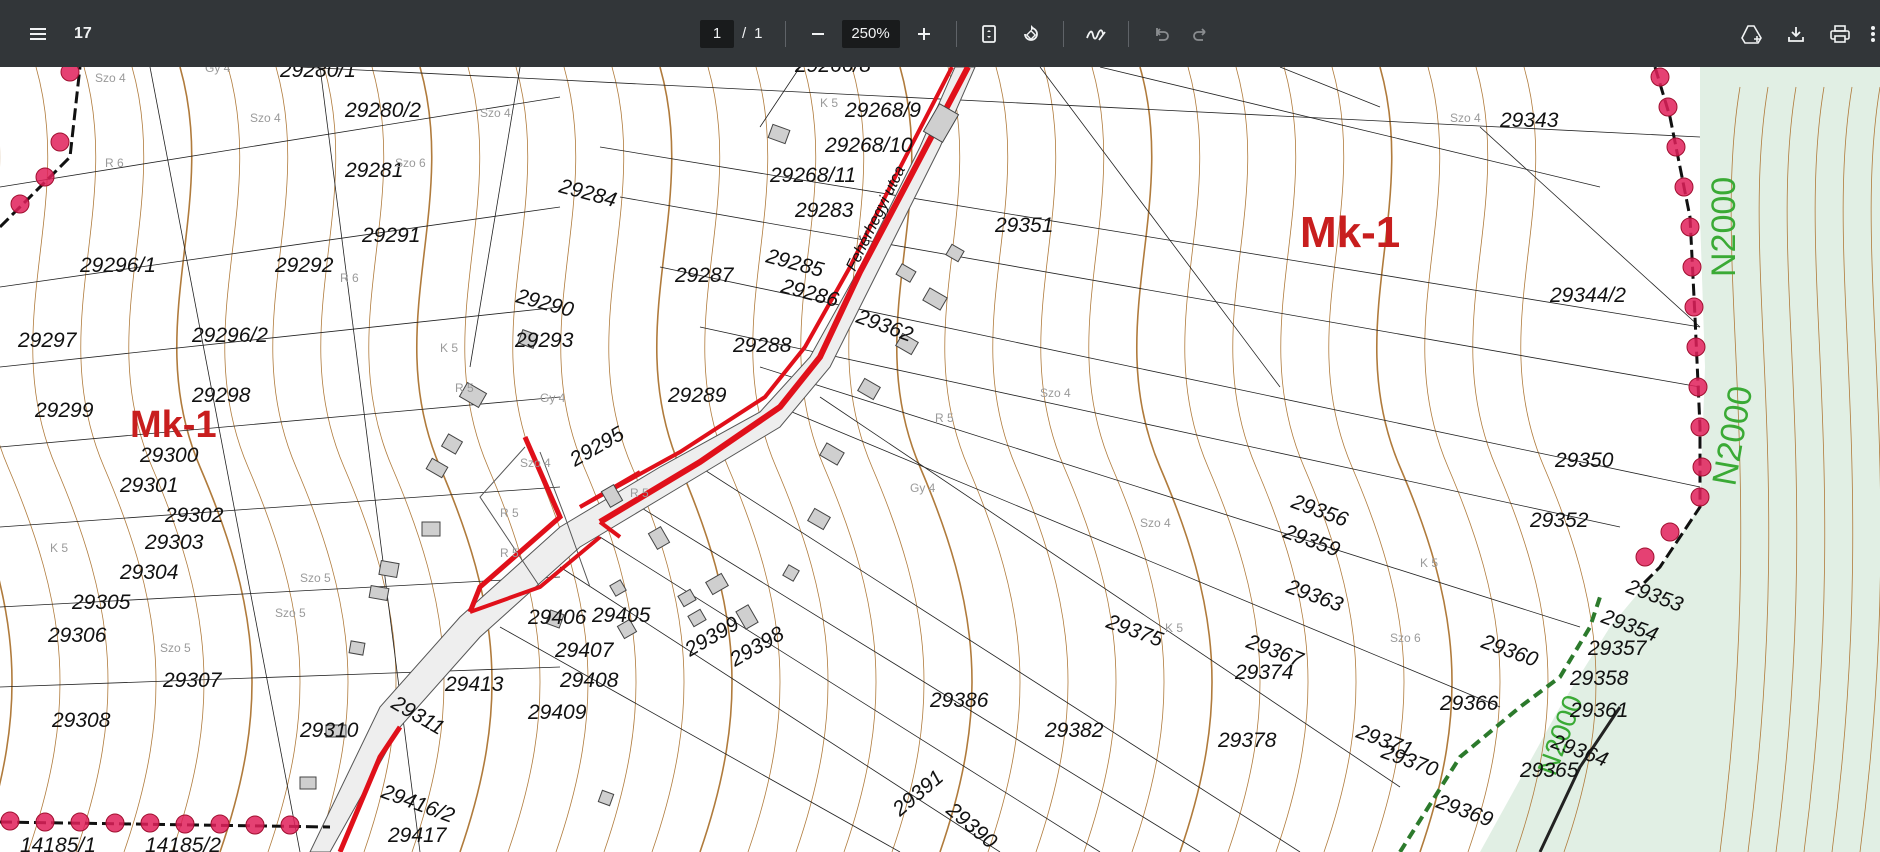 Image resolution: width=1880 pixels, height=852 pixels. Describe the element at coordinates (1314, 596) in the screenshot. I see `parcel-label: 29363` at that location.